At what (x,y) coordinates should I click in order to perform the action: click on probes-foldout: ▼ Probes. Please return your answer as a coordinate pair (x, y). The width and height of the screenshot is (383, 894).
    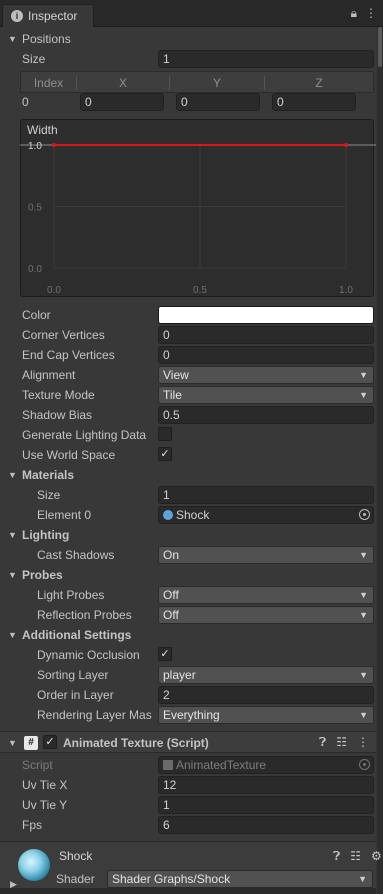
    Looking at the image, I should click on (188, 575).